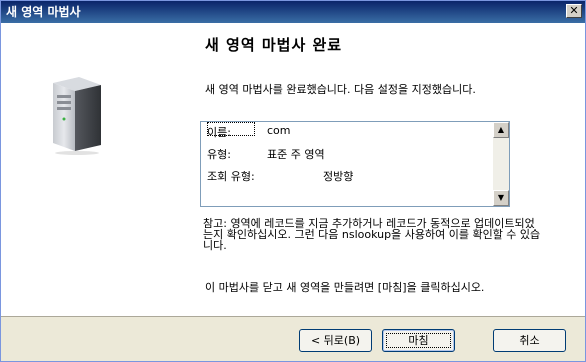 This screenshot has width=586, height=362. I want to click on summary-list: 이름: com 유형: 표준 주 영역 조회 유형: 정방향, so click(349, 164).